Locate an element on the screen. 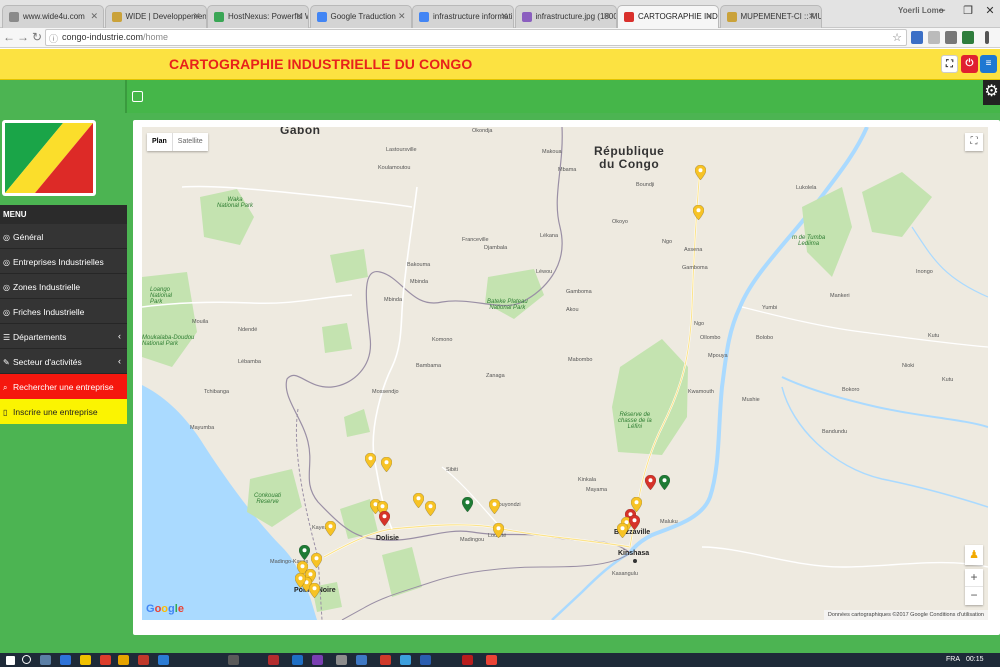  maximize-icon: ❐ is located at coordinates (968, 10).